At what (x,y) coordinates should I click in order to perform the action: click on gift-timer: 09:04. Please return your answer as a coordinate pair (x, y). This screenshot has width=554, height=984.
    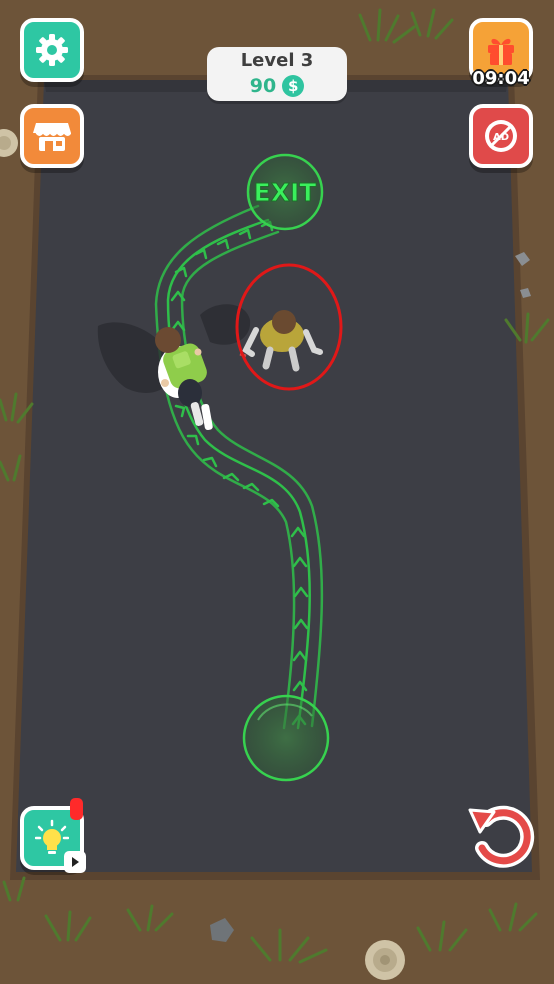
    Looking at the image, I should click on (501, 78).